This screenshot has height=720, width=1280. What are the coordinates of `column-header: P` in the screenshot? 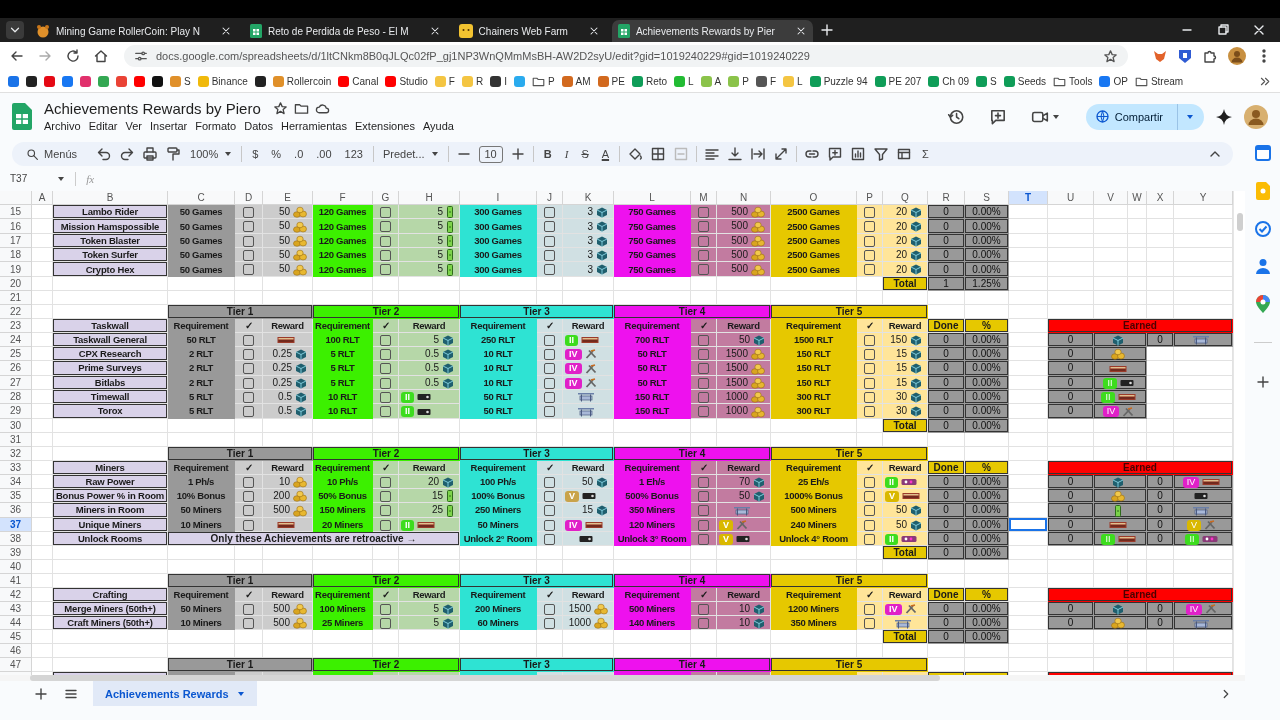 It's located at (870, 198).